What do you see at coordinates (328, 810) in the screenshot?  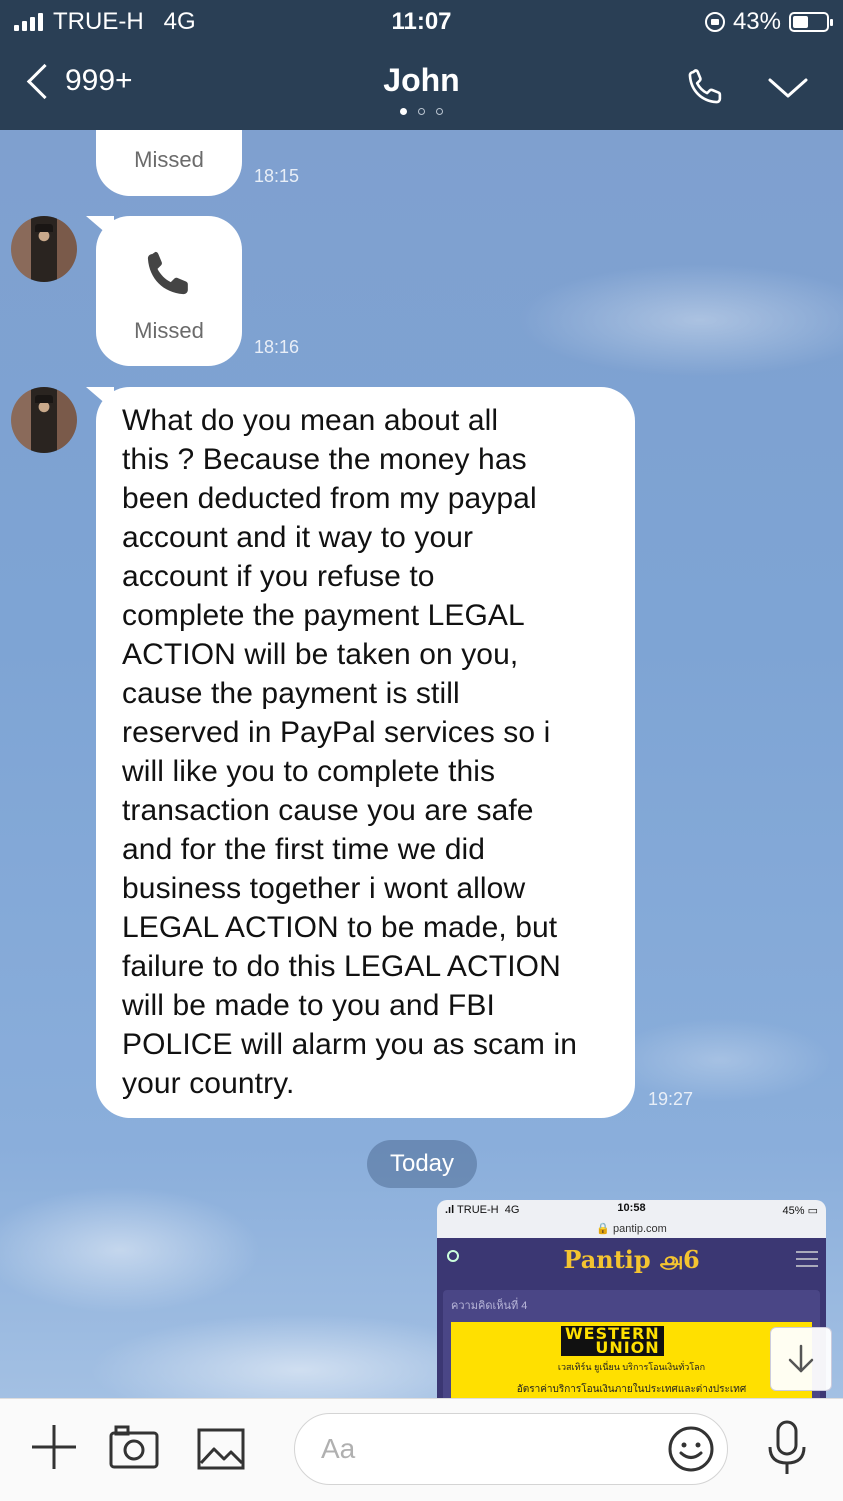 I see `message-line: transaction cause you are safe` at bounding box center [328, 810].